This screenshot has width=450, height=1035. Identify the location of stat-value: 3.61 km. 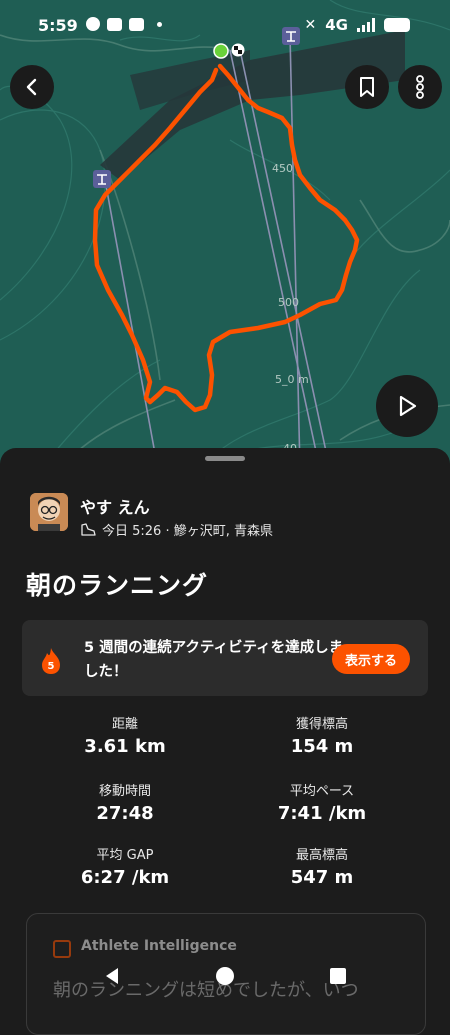
(125, 746).